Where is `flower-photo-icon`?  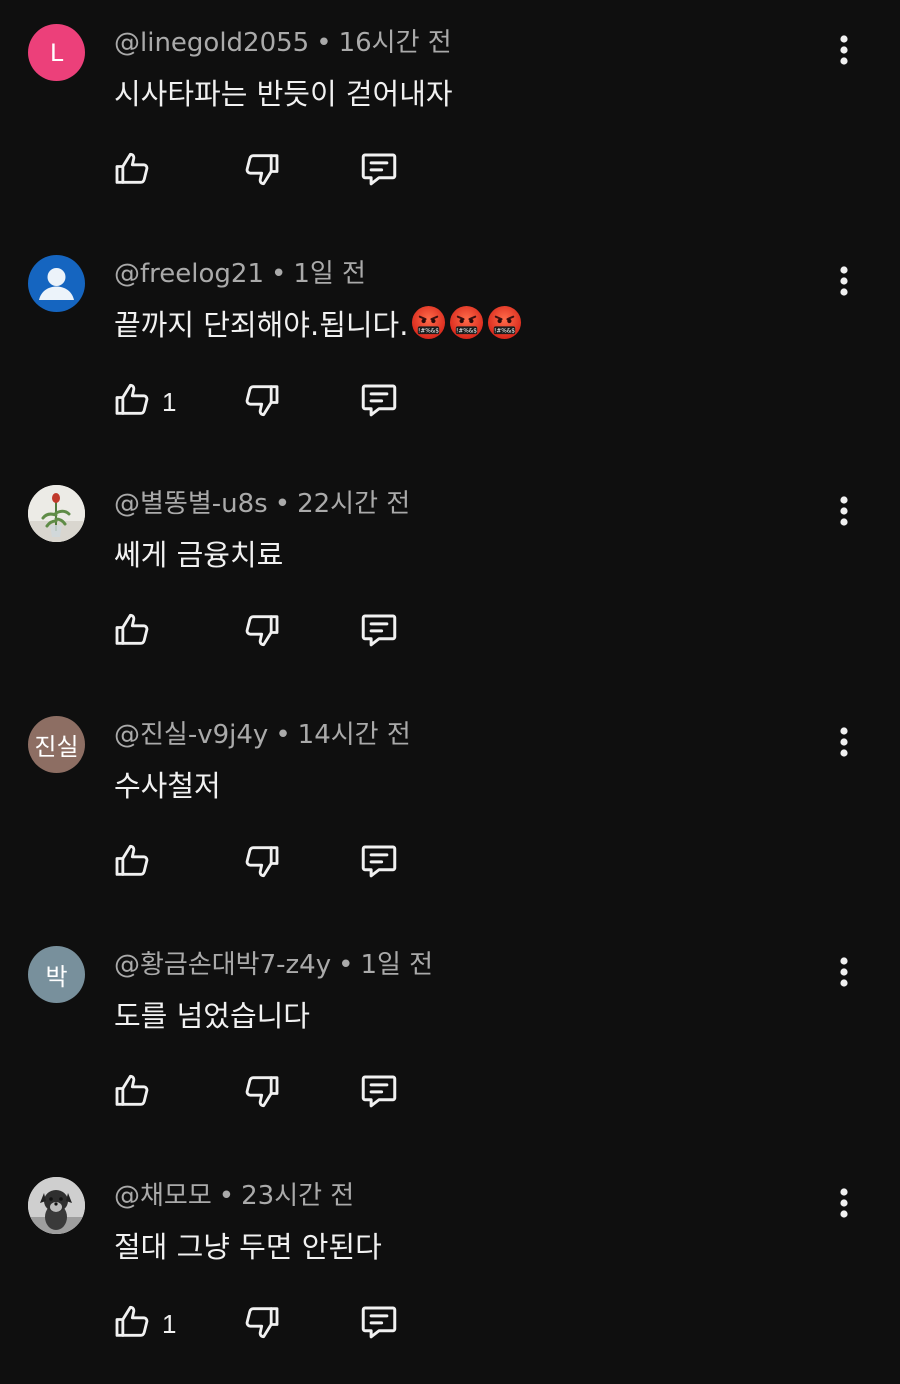
flower-photo-icon is located at coordinates (56, 513).